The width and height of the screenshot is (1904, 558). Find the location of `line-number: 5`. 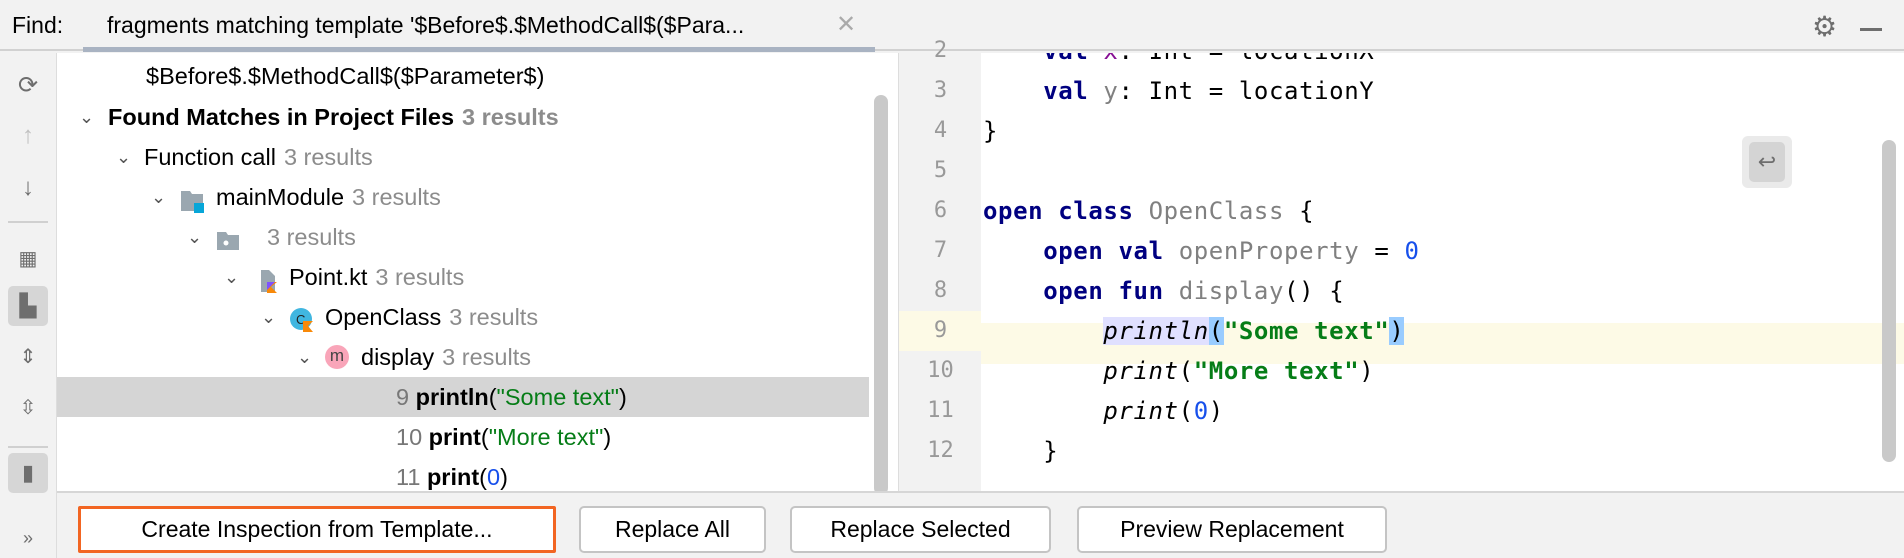

line-number: 5 is located at coordinates (940, 170).